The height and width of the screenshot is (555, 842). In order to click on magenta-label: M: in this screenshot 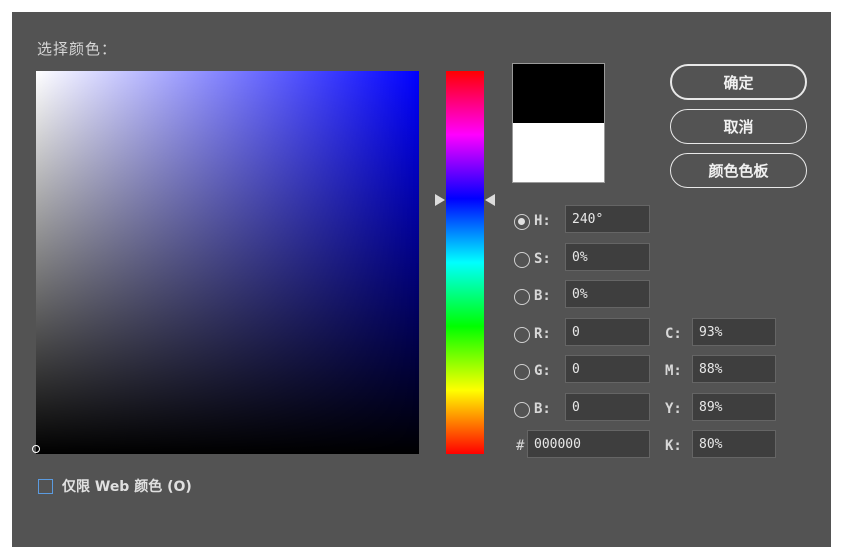, I will do `click(673, 371)`.